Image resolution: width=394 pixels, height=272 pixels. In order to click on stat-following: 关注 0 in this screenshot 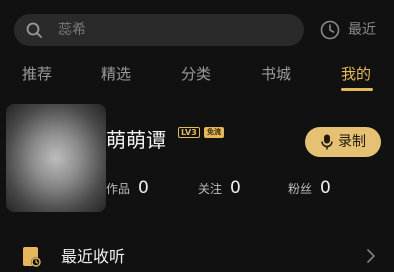, I will do `click(219, 188)`.